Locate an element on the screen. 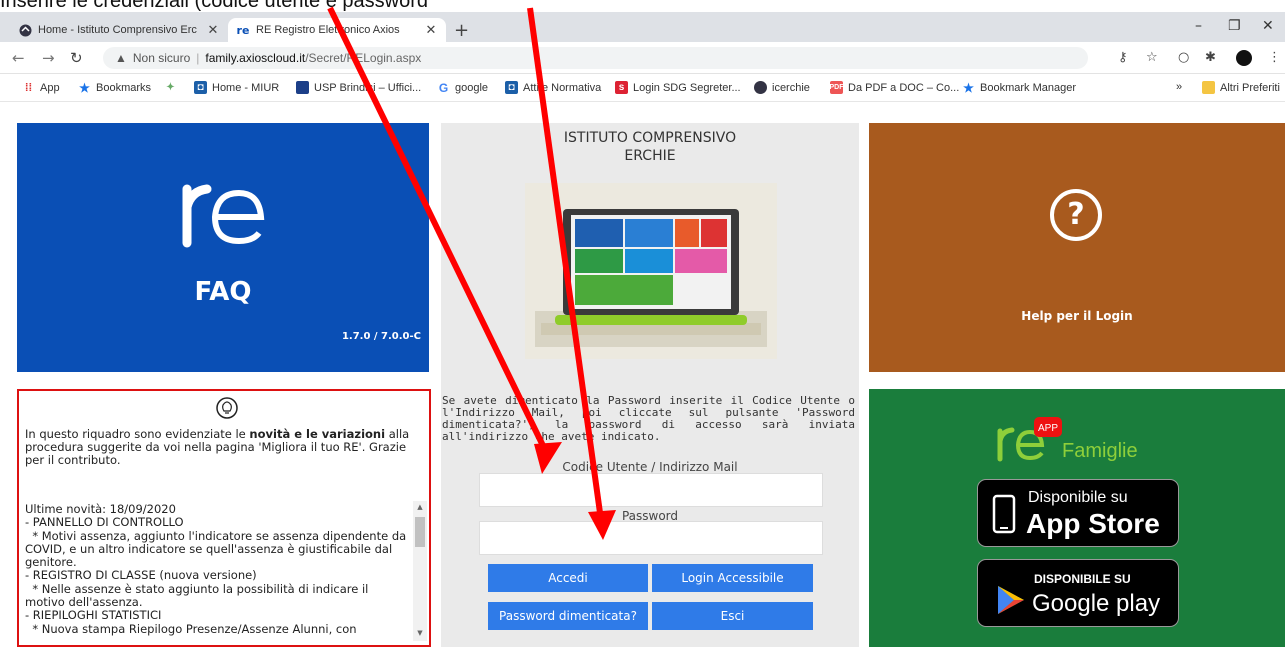 The width and height of the screenshot is (1285, 647). re-logo-icon is located at coordinates (223, 216).